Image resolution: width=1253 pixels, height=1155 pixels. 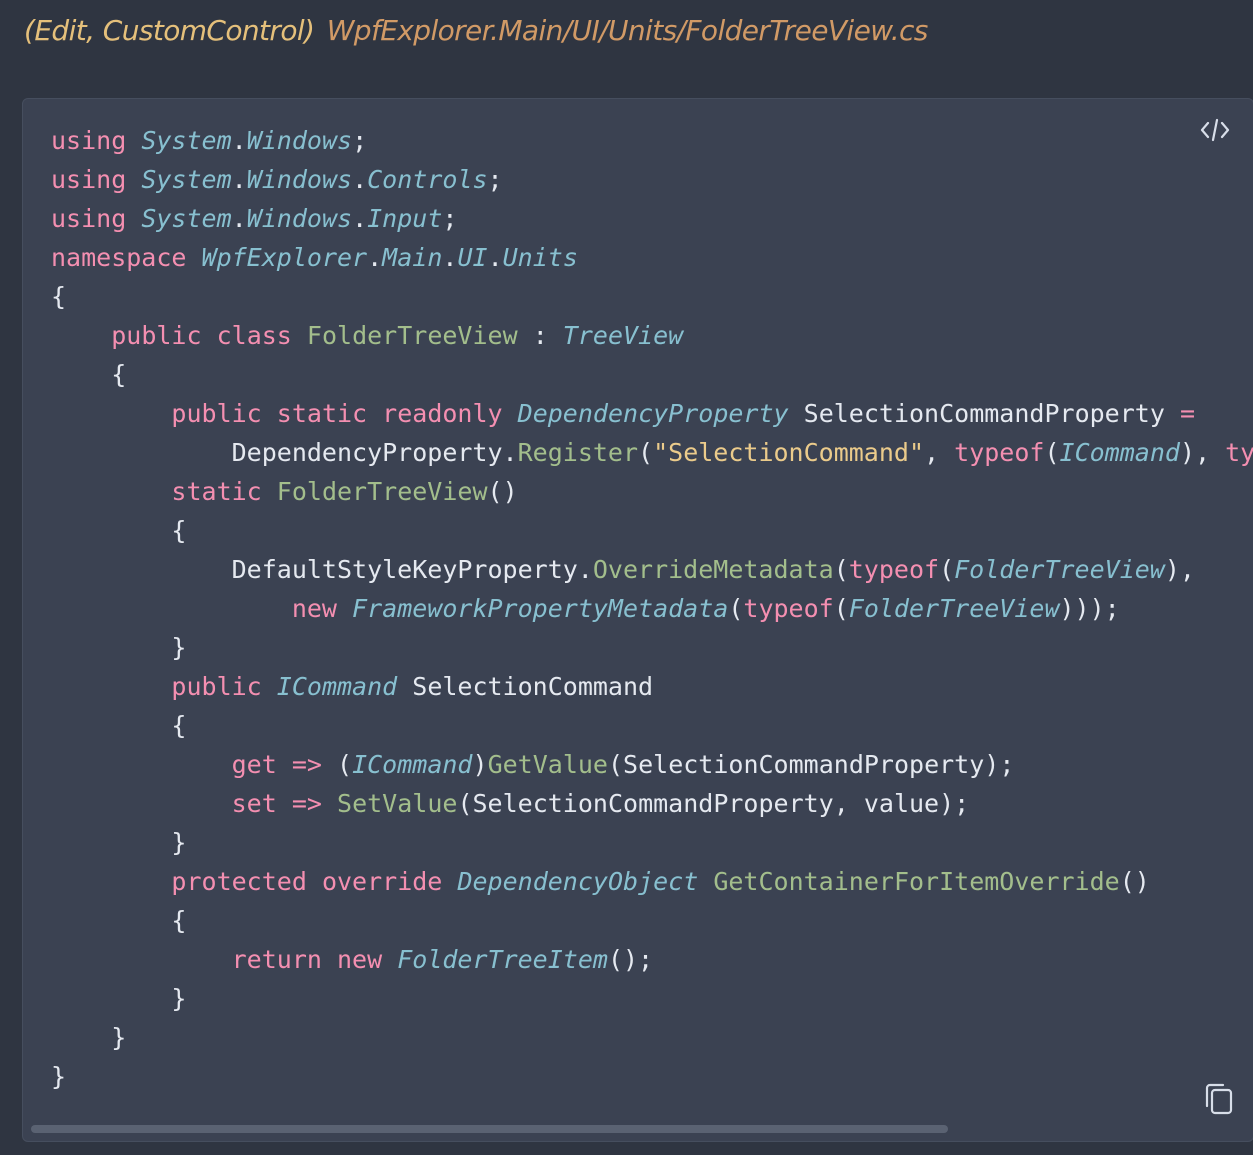 What do you see at coordinates (652, 257) in the screenshot?
I see `code-line: namespace WpfExplorer.Main.UI.Units` at bounding box center [652, 257].